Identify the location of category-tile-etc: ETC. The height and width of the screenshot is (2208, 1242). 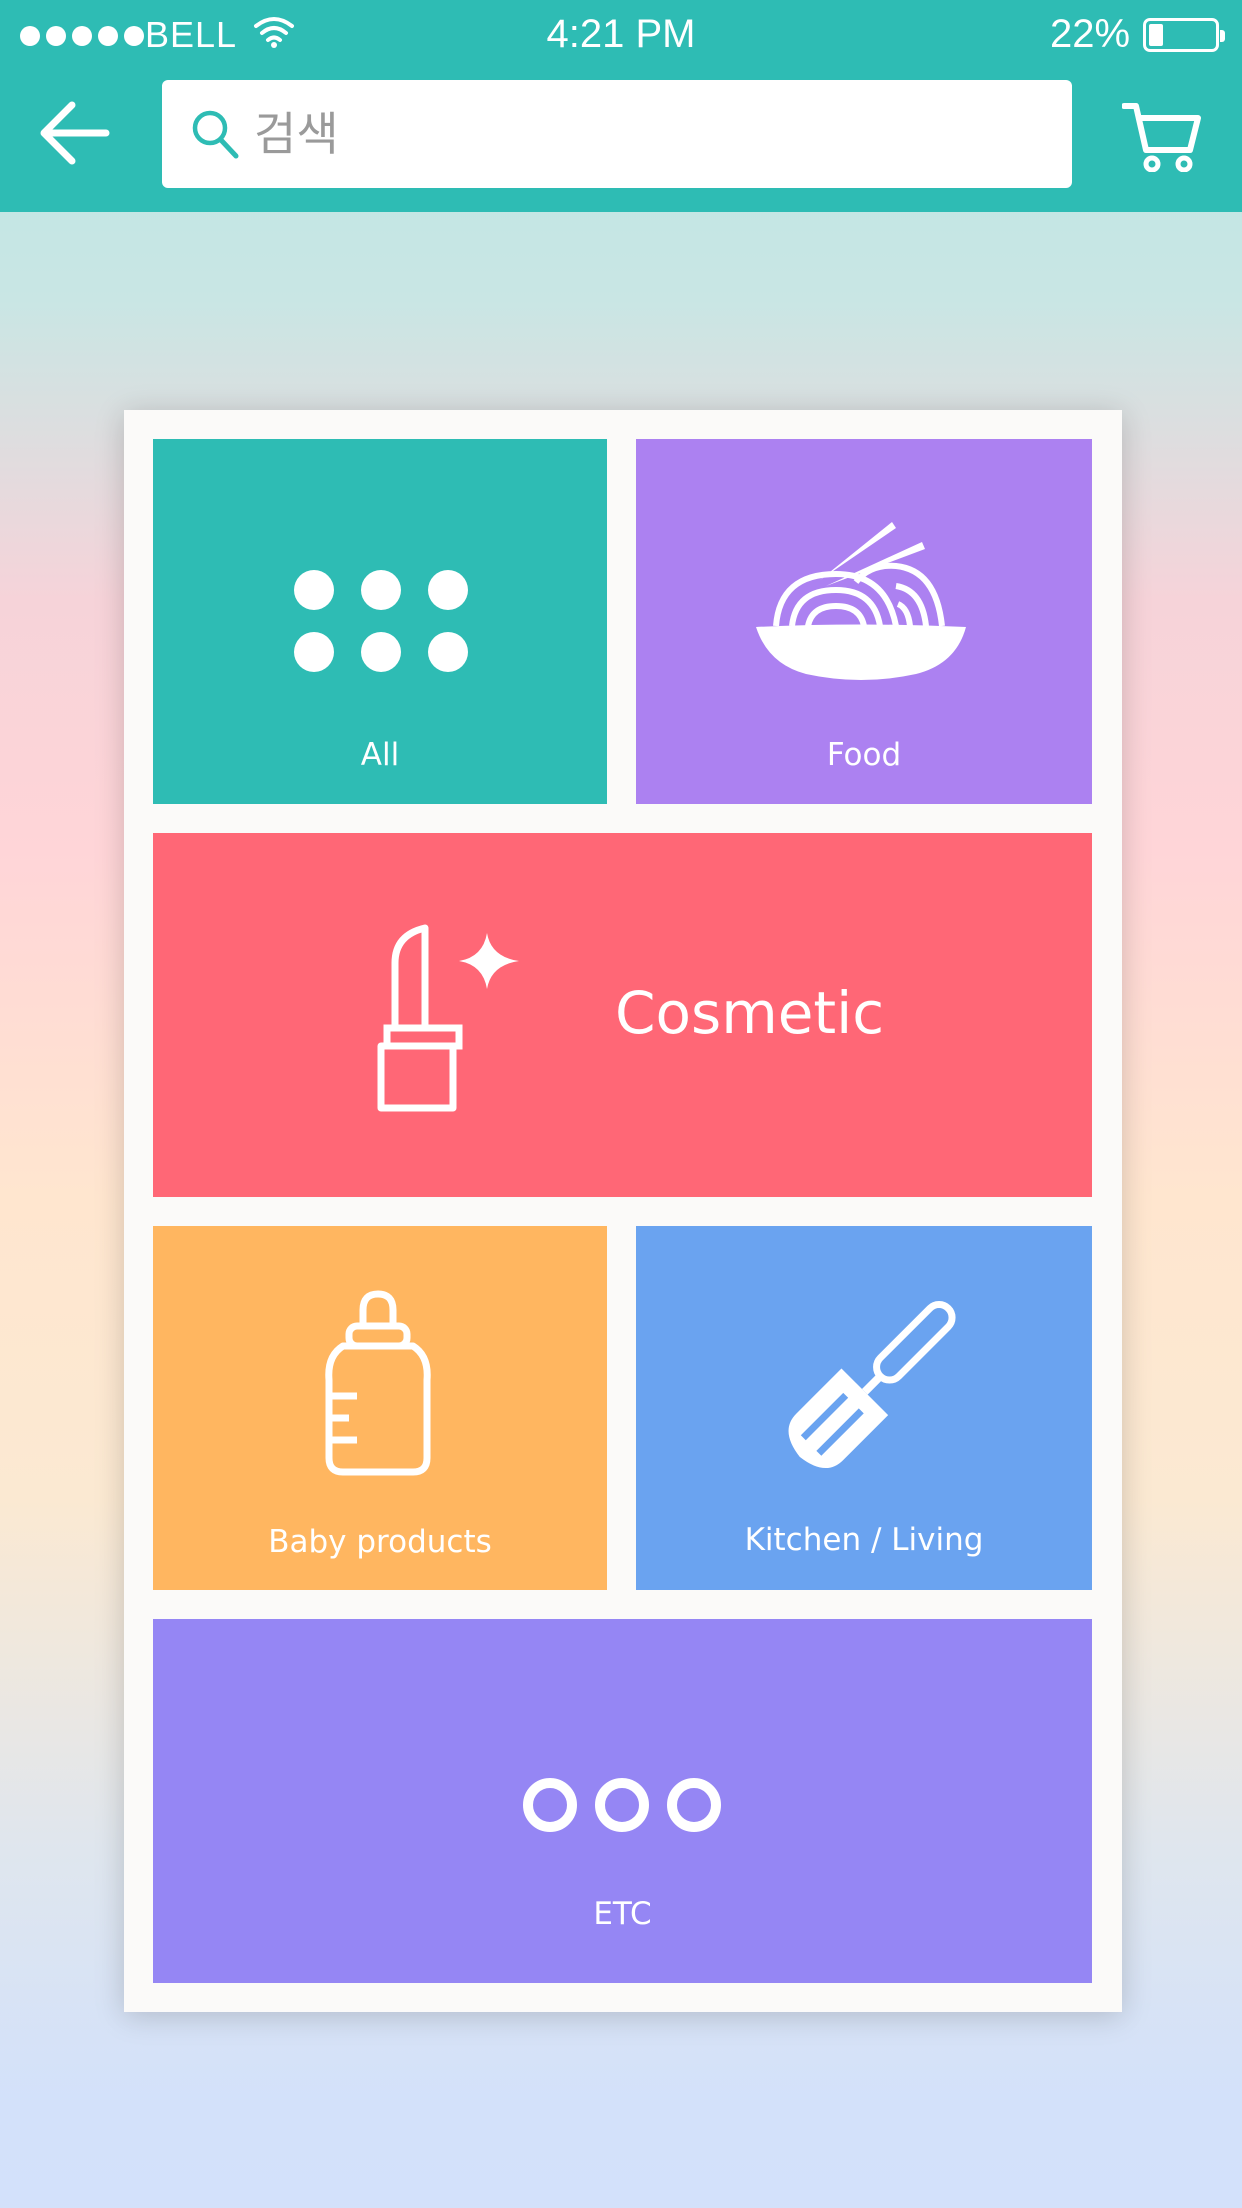
(622, 1801).